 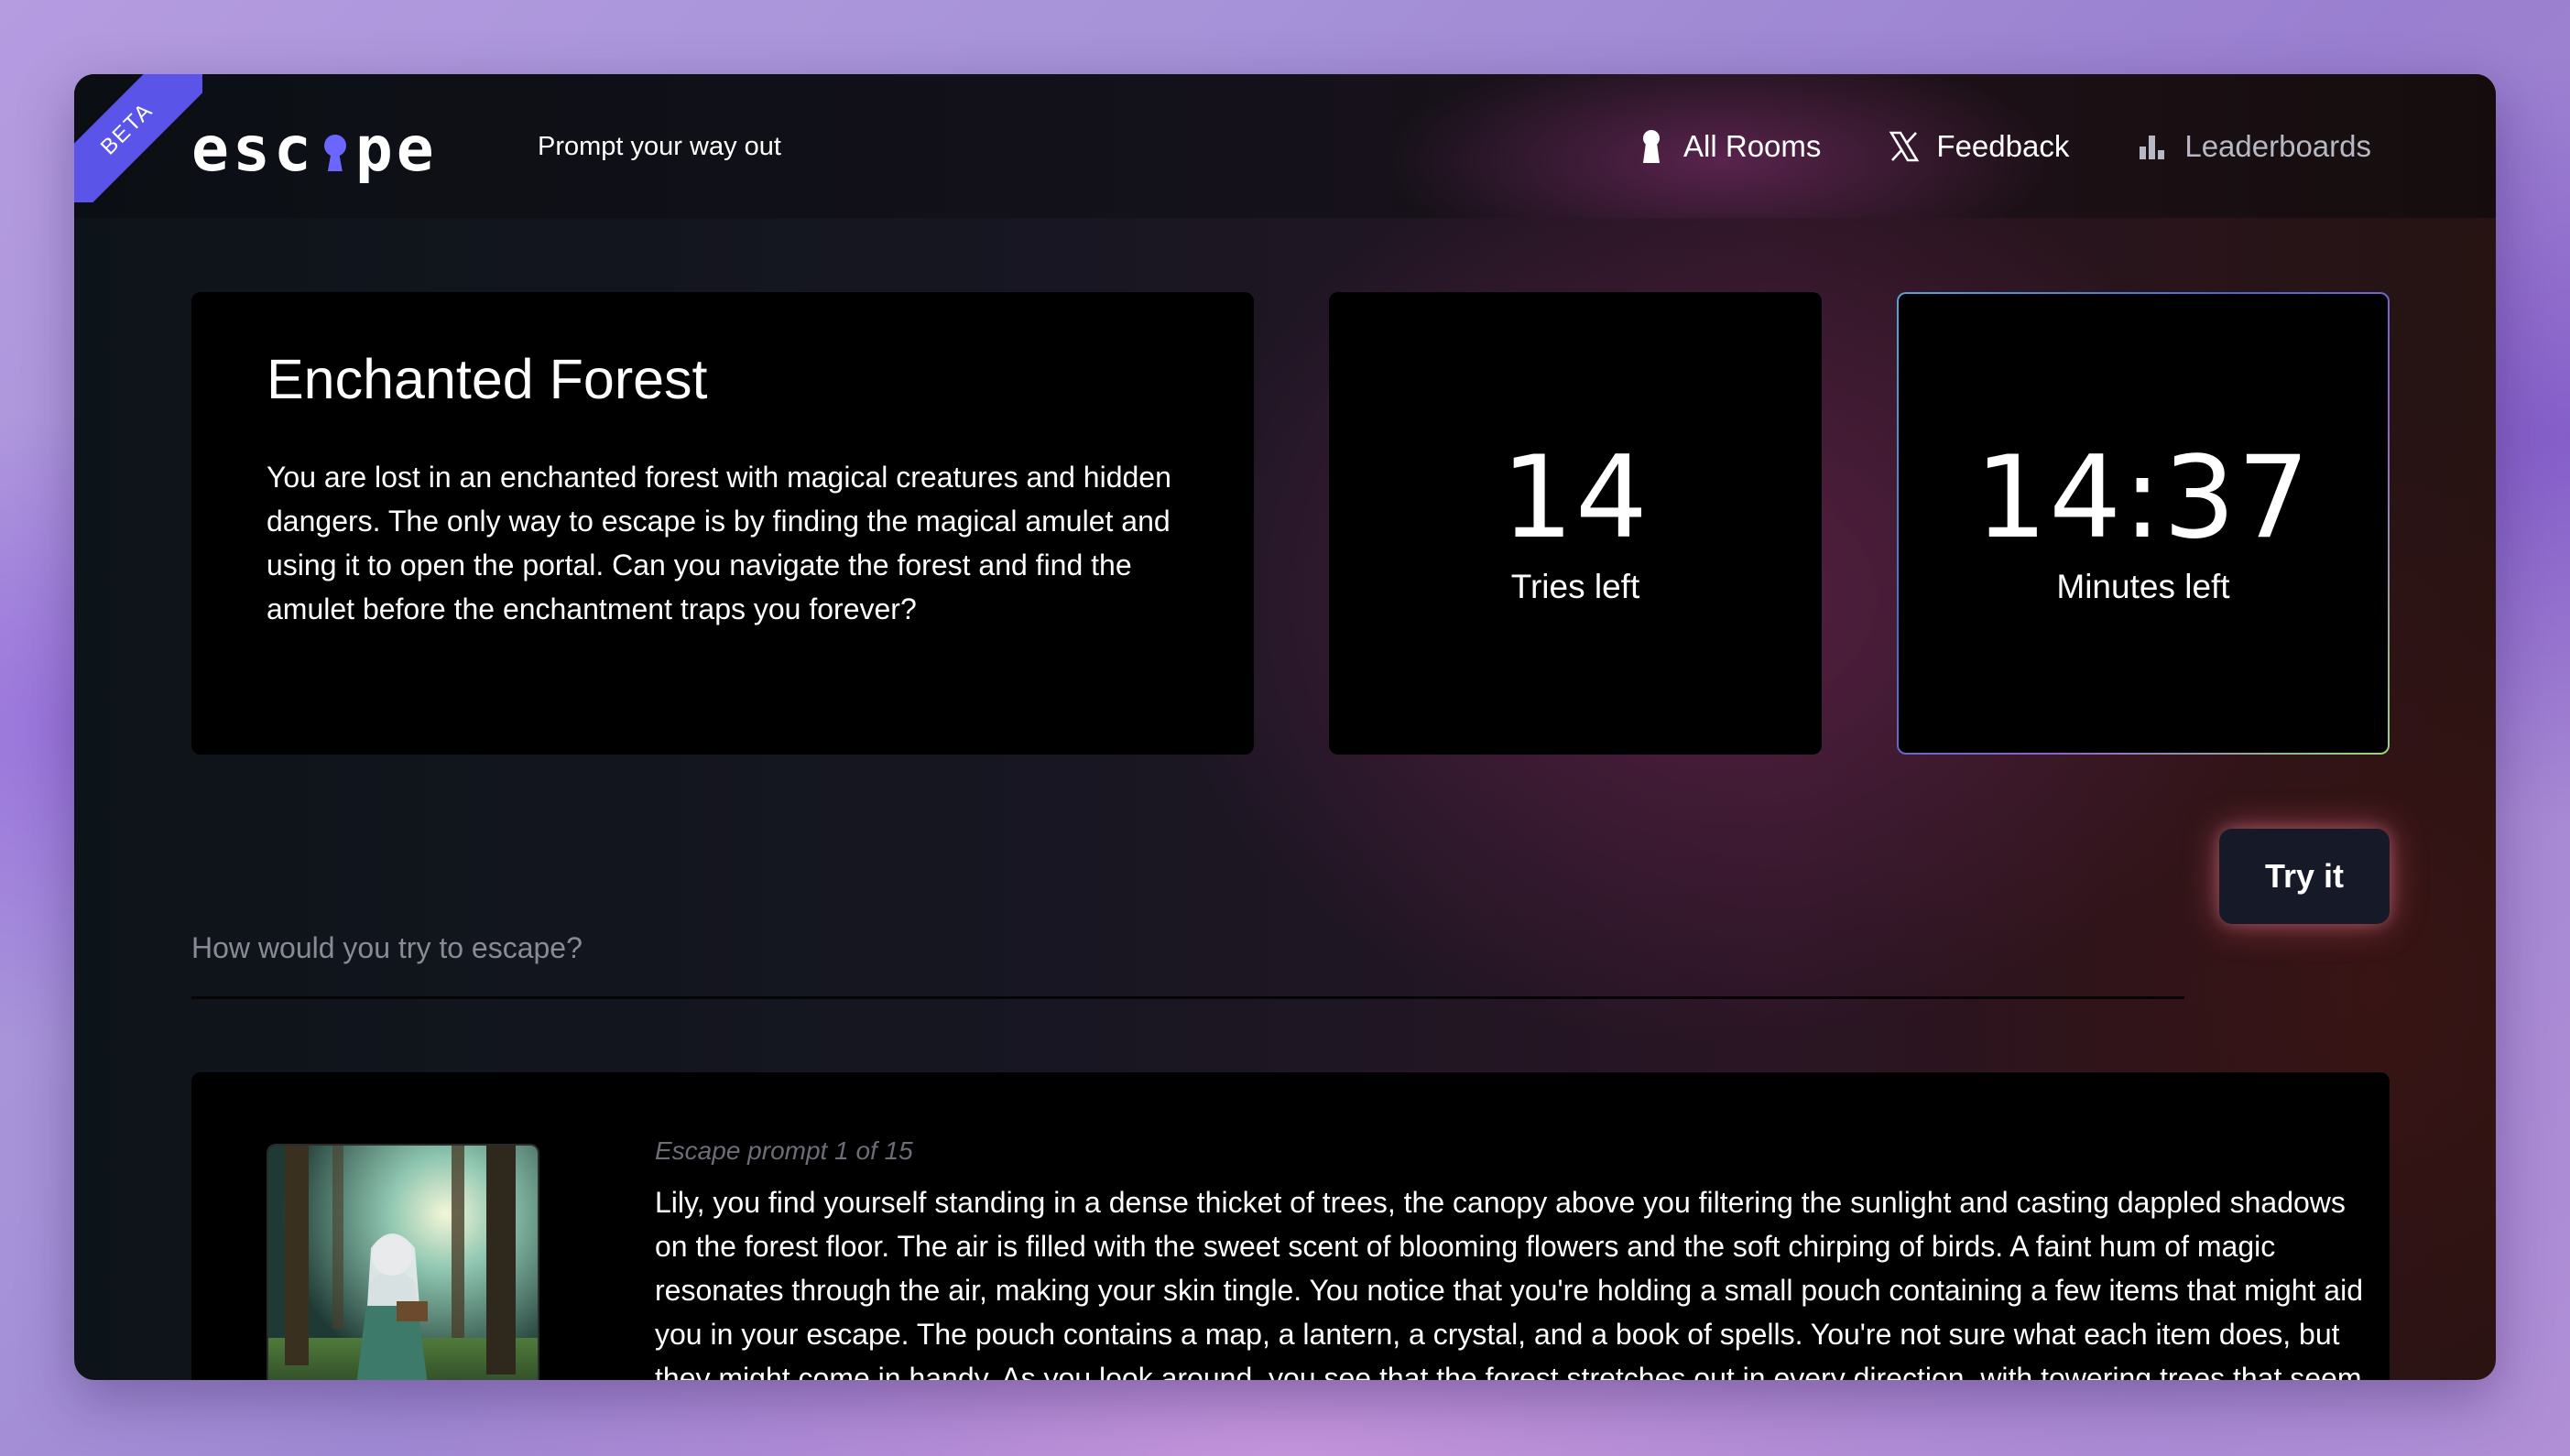 What do you see at coordinates (1904, 146) in the screenshot?
I see `x-logo-icon` at bounding box center [1904, 146].